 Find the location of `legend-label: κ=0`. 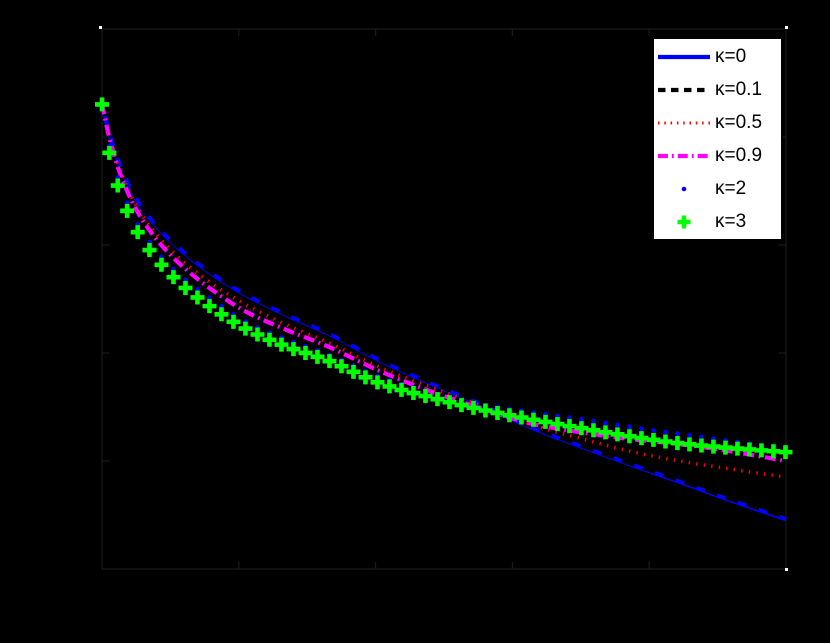

legend-label: κ=0 is located at coordinates (731, 56).